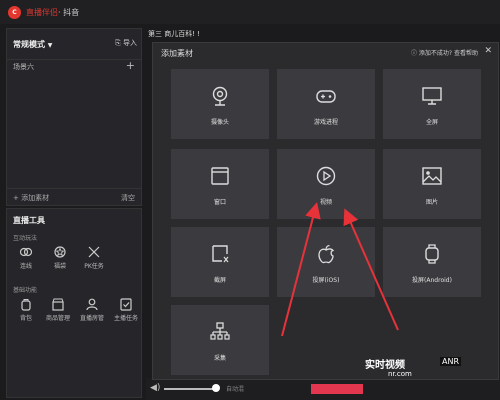 This screenshot has width=500, height=400. Describe the element at coordinates (216, 388) in the screenshot. I see `volume-slider-knob` at that location.